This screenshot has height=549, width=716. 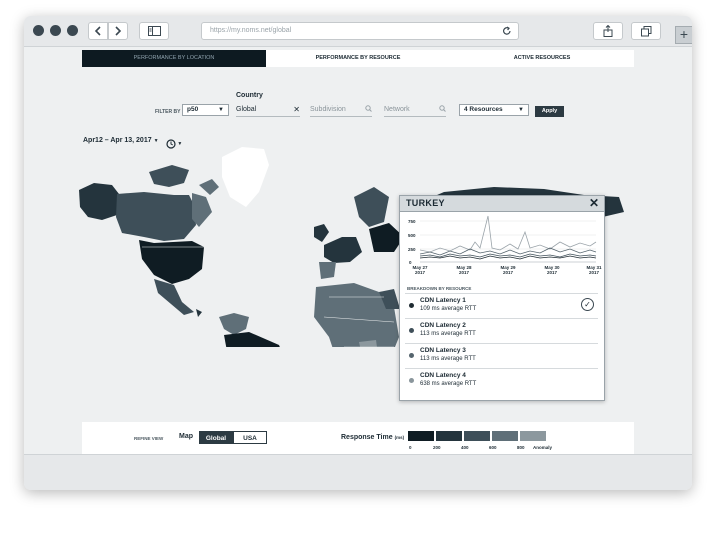 I want to click on resource-name: CDN Latency 1, so click(x=443, y=300).